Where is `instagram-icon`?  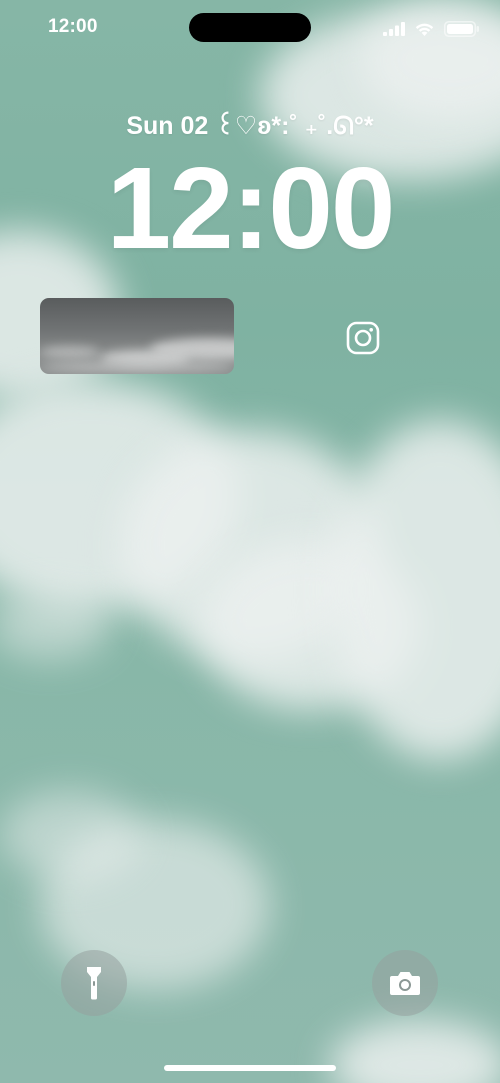 instagram-icon is located at coordinates (363, 338).